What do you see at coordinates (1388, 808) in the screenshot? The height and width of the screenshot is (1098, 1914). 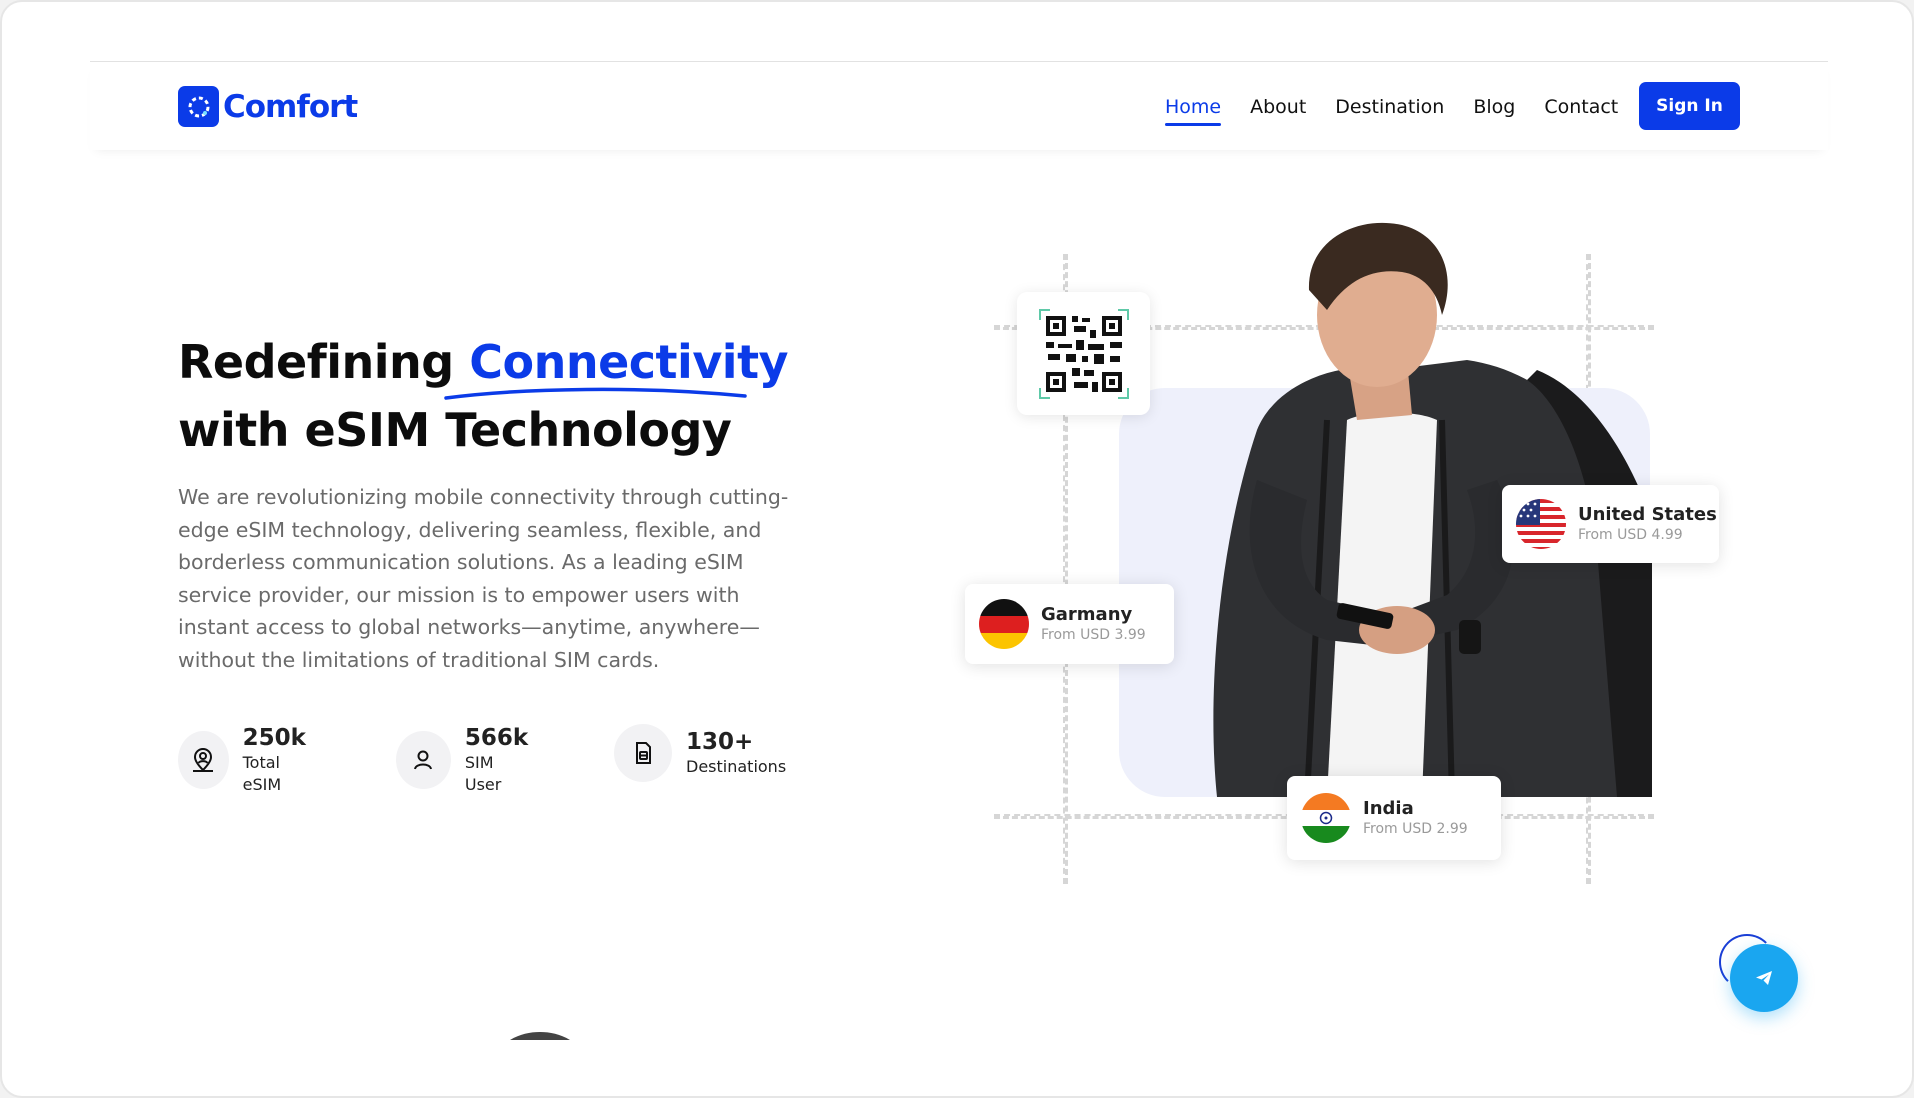 I see `destination-name: India` at bounding box center [1388, 808].